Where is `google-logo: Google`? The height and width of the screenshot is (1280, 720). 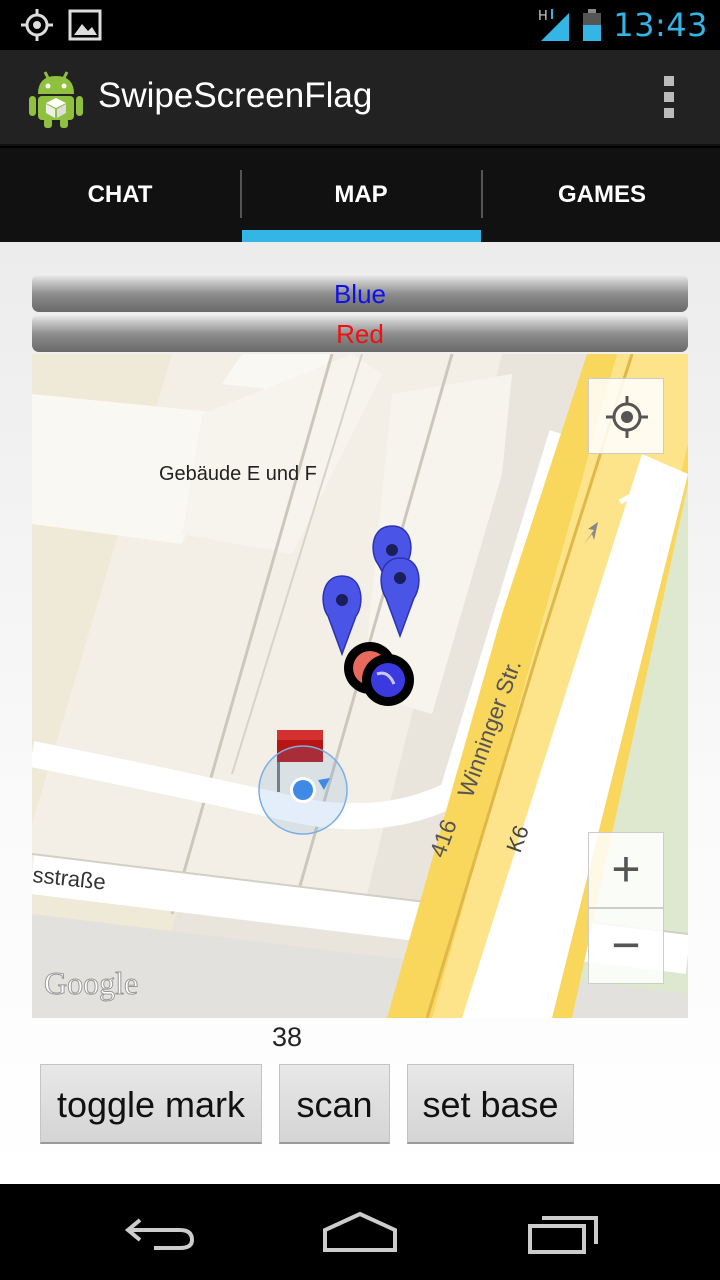
google-logo: Google is located at coordinates (91, 983).